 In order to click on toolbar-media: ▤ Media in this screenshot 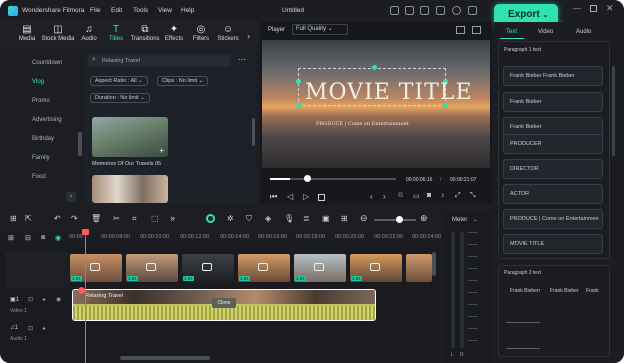, I will do `click(27, 33)`.